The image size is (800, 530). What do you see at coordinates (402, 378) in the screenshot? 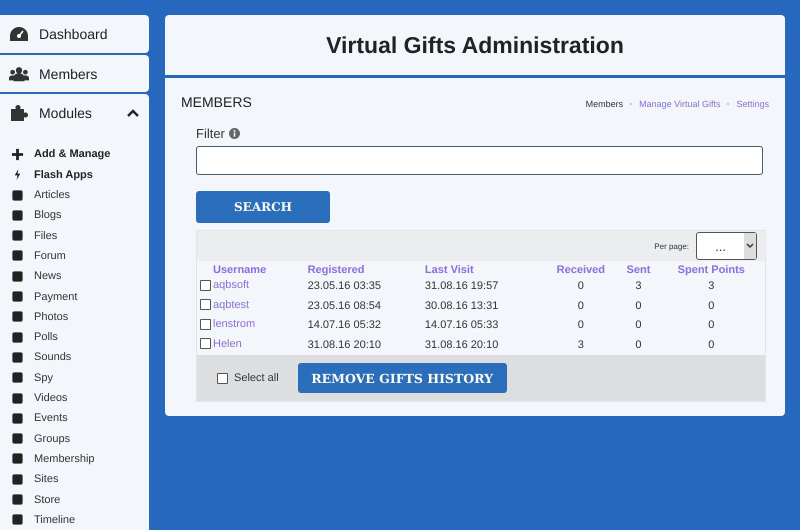
I see `remove-history-button: REMOVE GIFTS HISTORY` at bounding box center [402, 378].